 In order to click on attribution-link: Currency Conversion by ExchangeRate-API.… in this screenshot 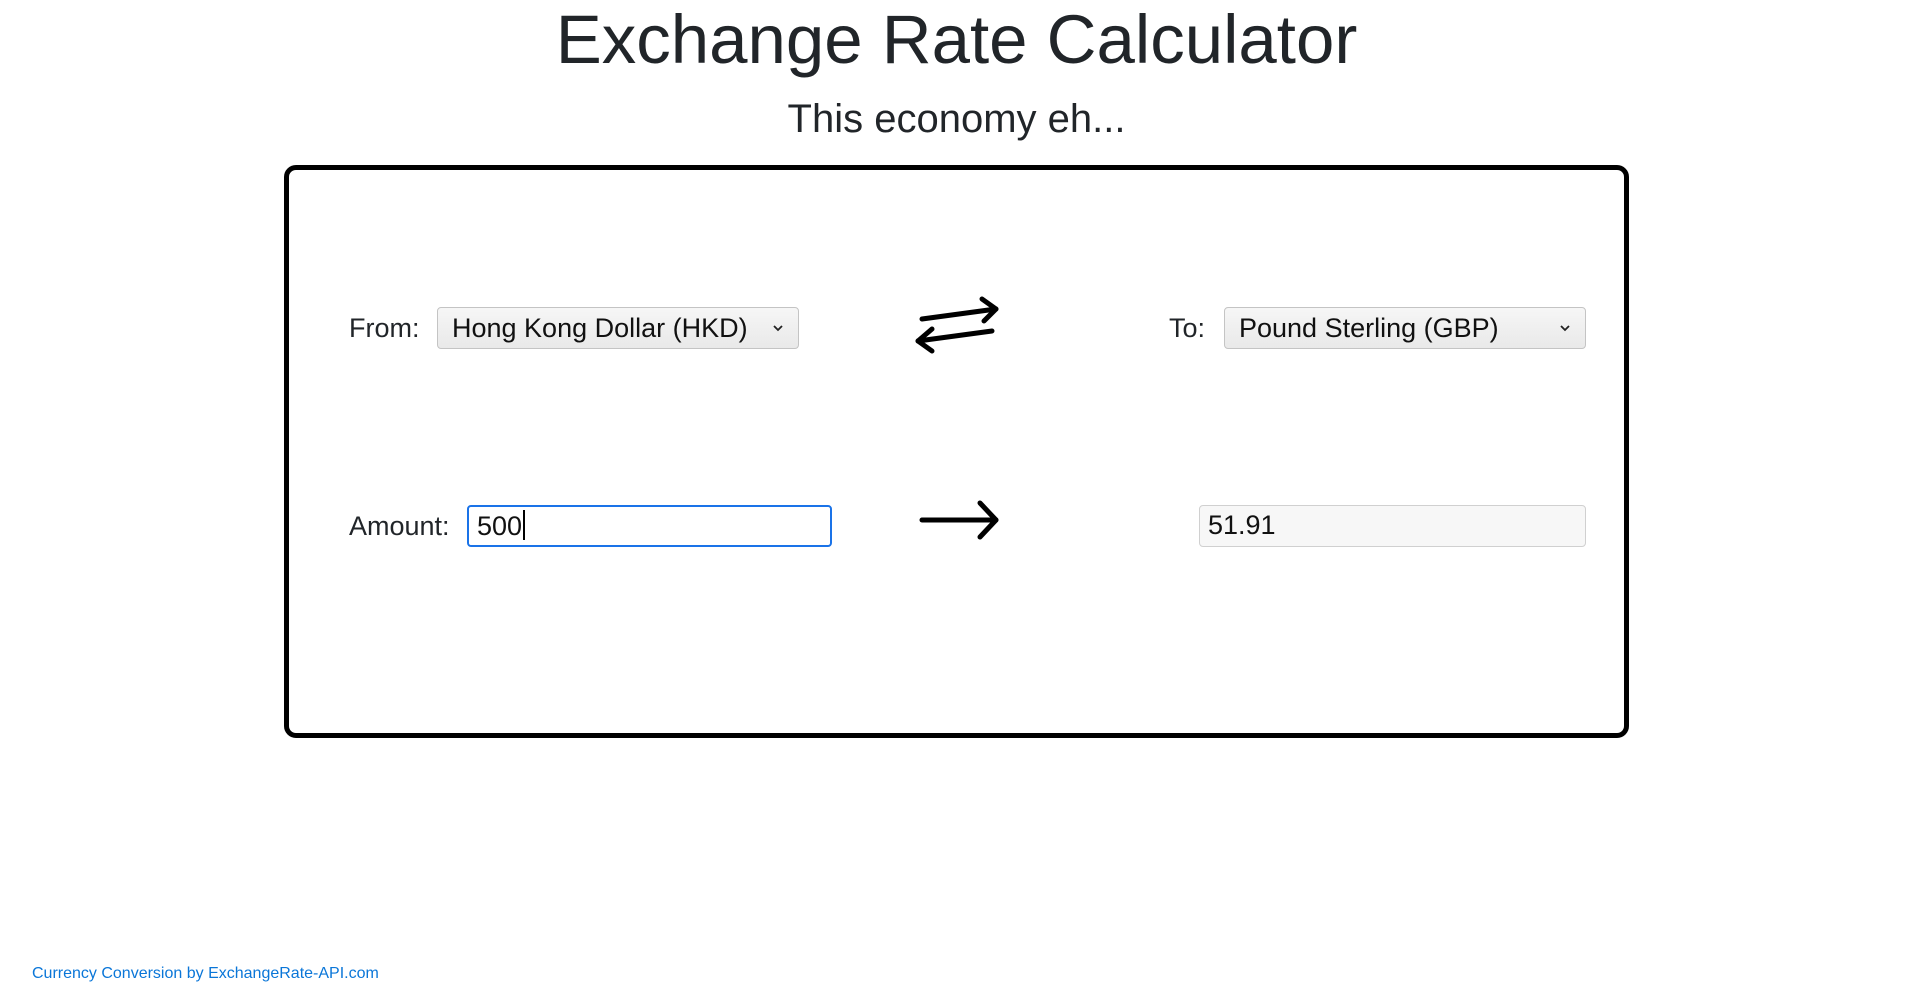, I will do `click(205, 974)`.